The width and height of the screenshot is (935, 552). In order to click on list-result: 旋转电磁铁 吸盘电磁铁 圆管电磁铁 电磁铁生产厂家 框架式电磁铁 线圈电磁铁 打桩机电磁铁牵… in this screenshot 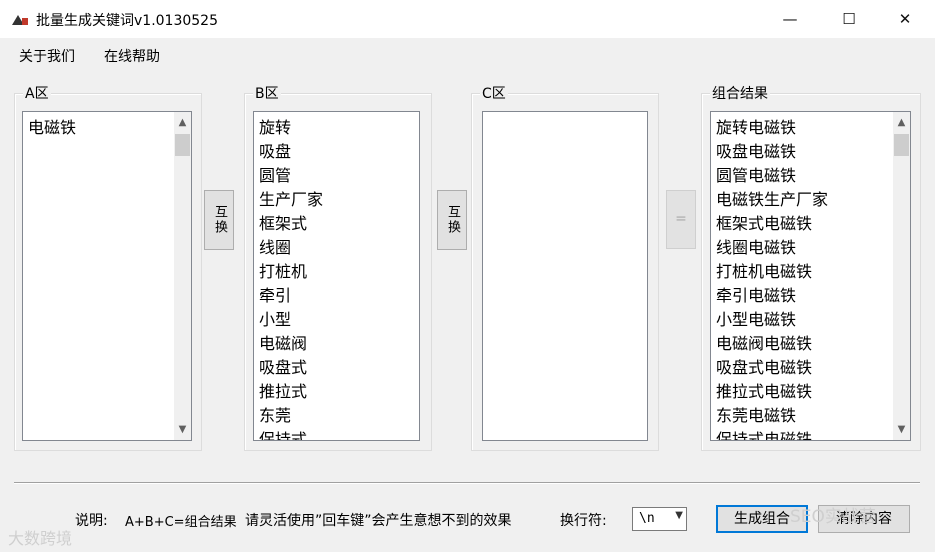, I will do `click(810, 276)`.